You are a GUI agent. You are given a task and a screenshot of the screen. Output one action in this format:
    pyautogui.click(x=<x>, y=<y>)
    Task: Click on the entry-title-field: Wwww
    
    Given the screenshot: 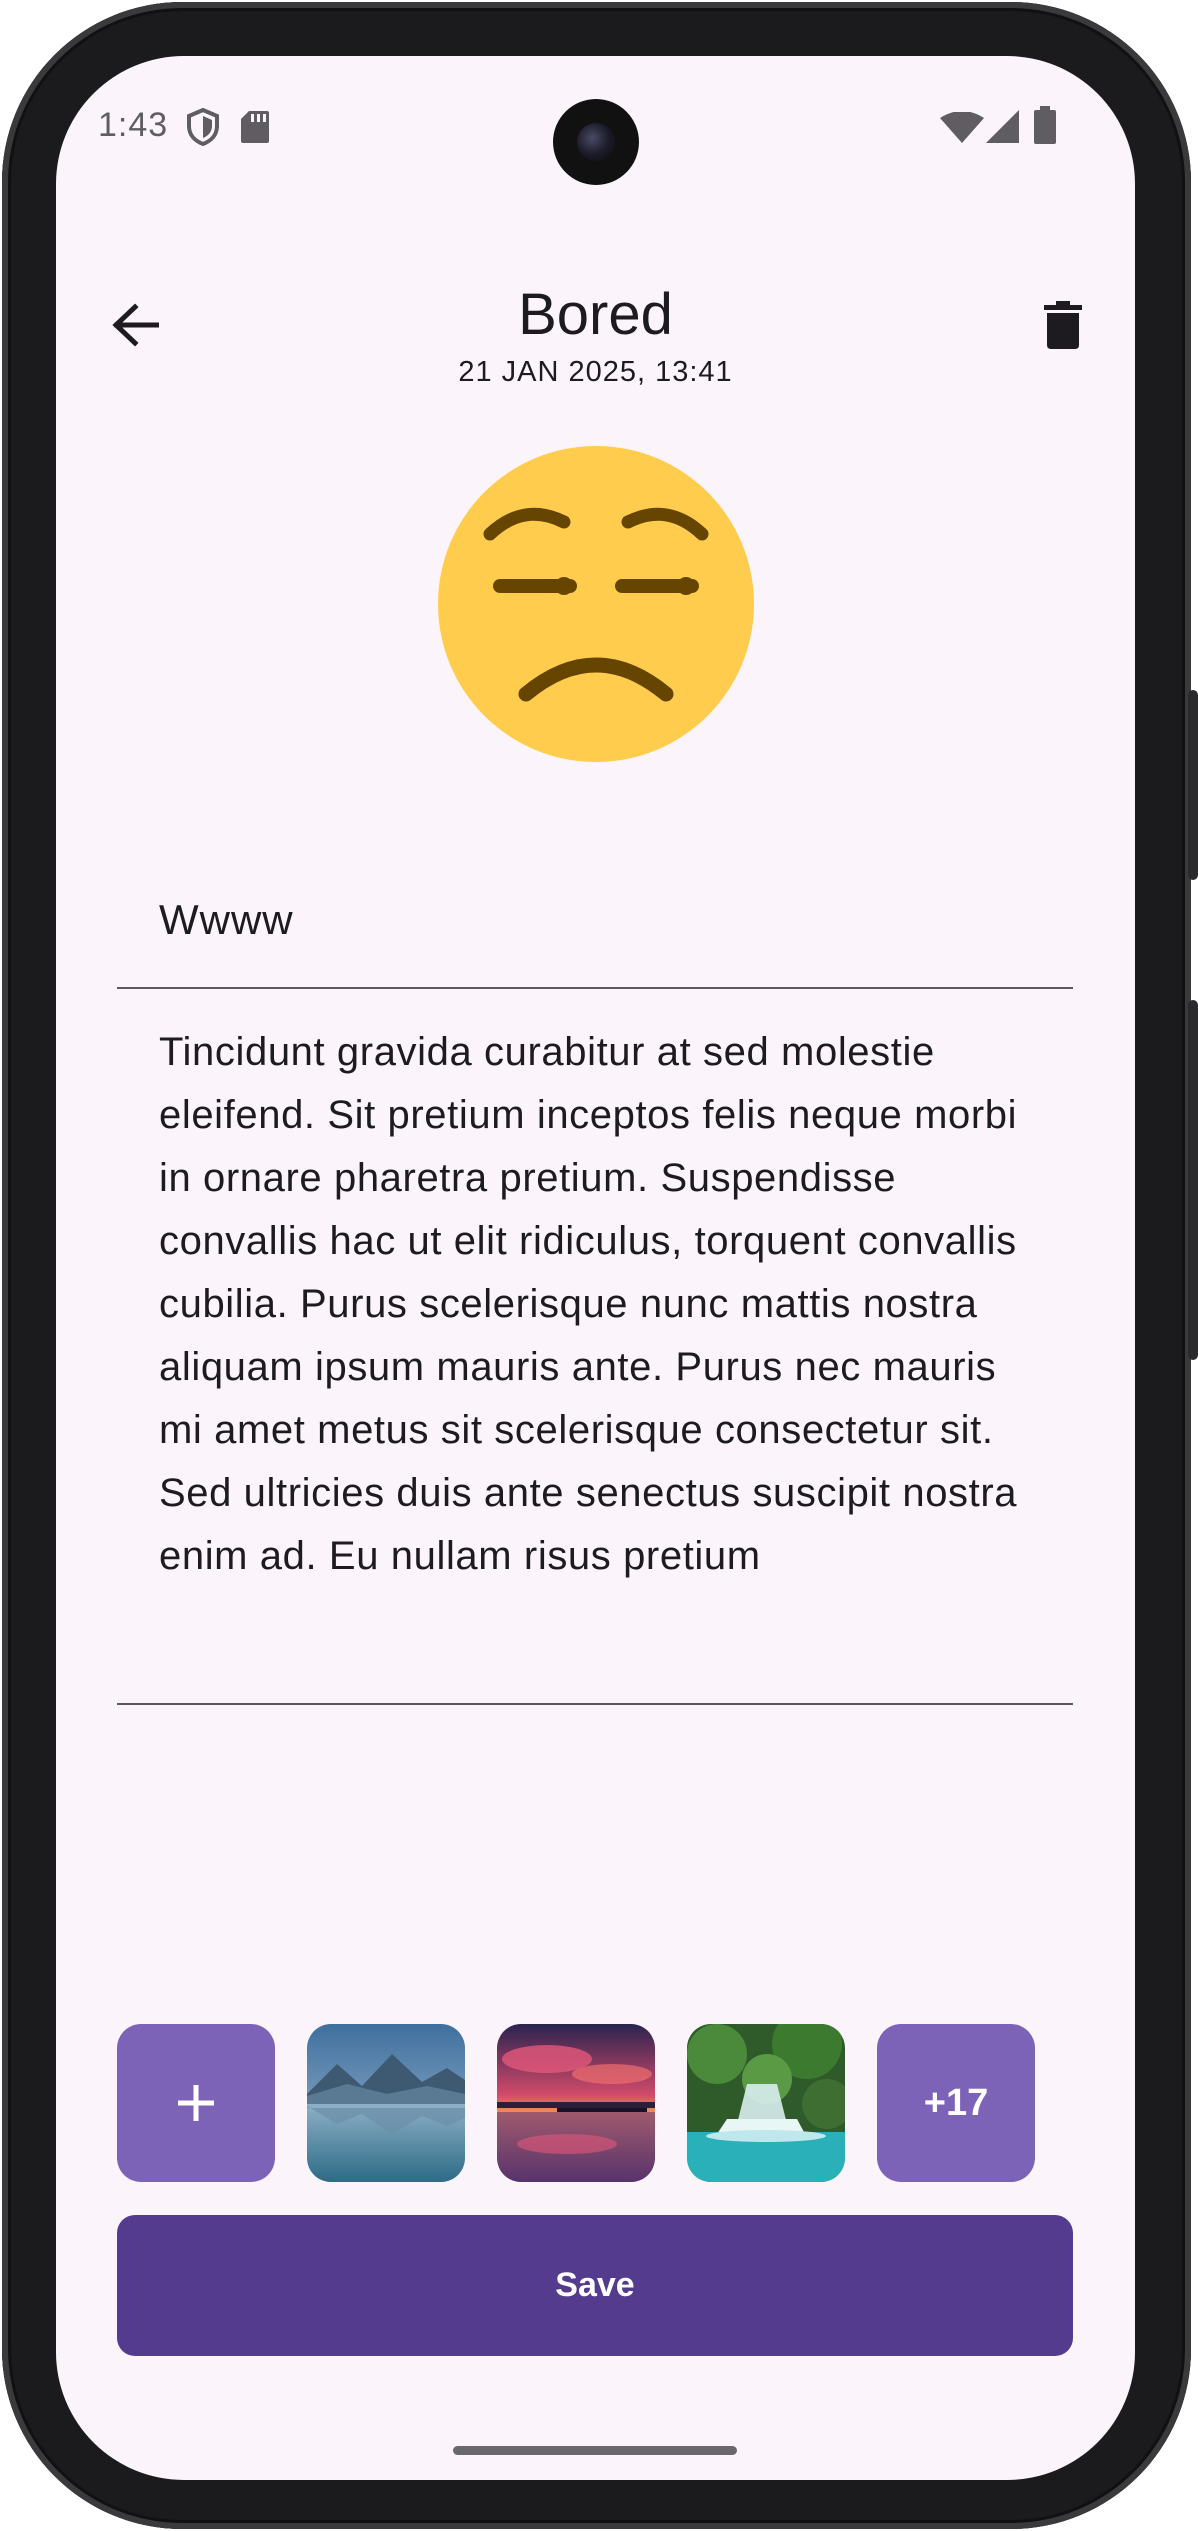 What is the action you would take?
    pyautogui.click(x=595, y=922)
    